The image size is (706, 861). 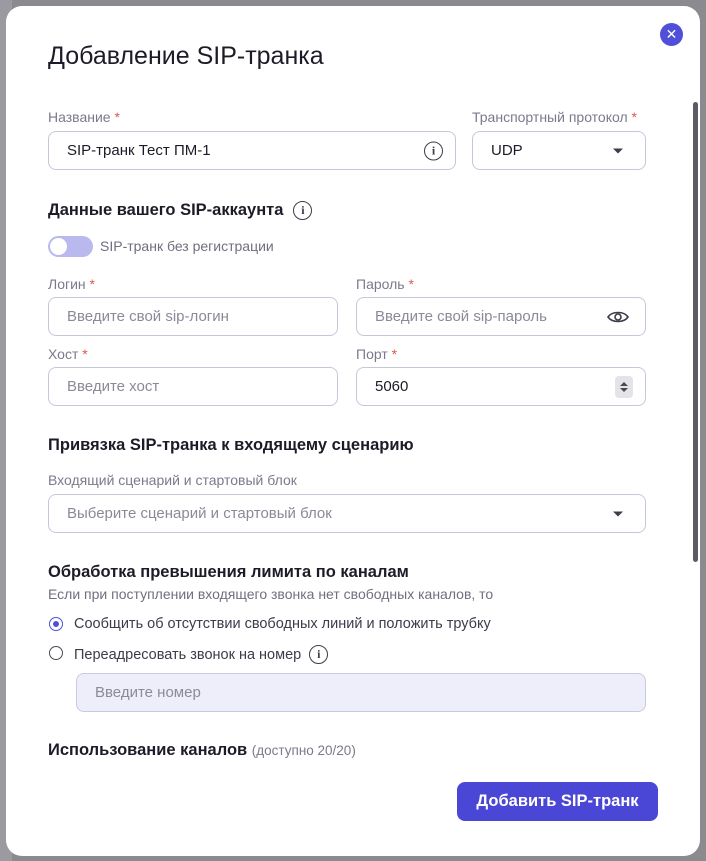 I want to click on login-label: Логин *, so click(x=71, y=284).